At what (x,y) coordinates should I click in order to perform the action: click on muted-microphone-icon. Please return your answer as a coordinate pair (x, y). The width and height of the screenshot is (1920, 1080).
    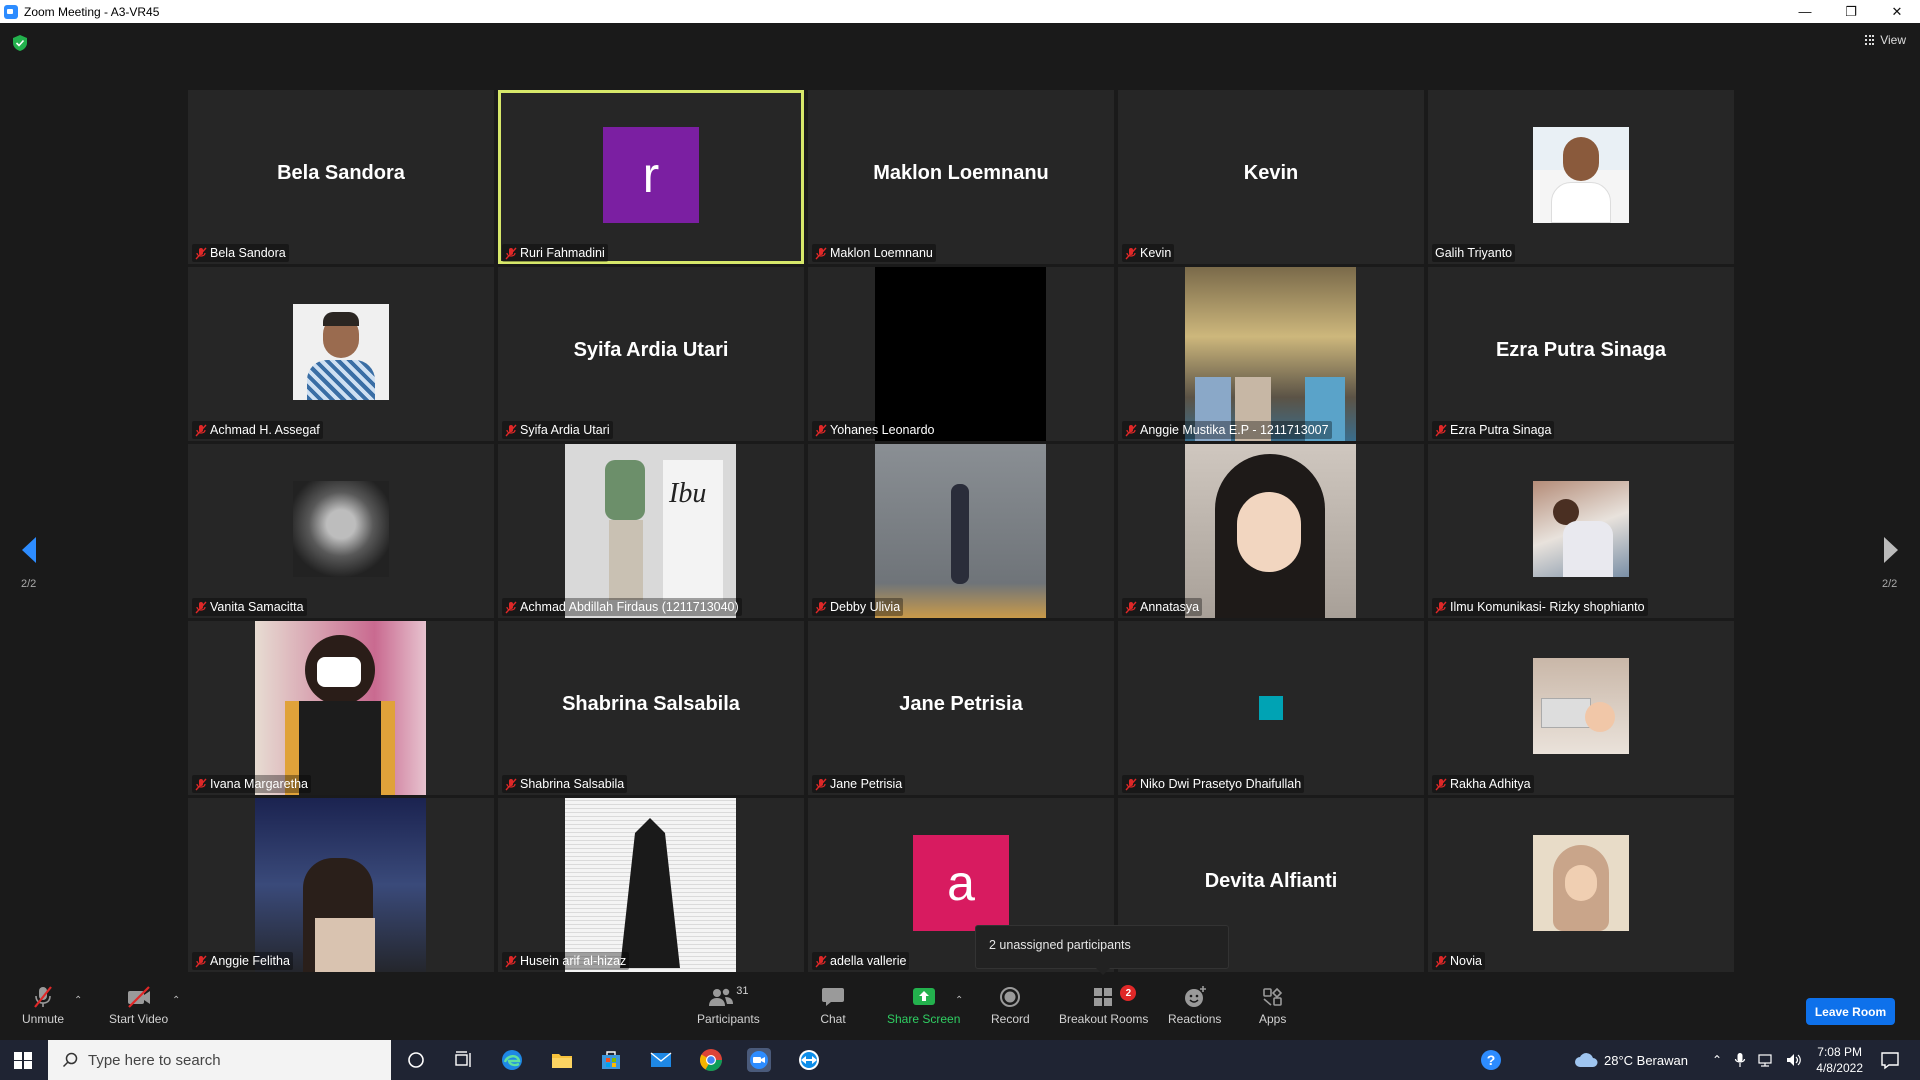
    Looking at the image, I should click on (43, 997).